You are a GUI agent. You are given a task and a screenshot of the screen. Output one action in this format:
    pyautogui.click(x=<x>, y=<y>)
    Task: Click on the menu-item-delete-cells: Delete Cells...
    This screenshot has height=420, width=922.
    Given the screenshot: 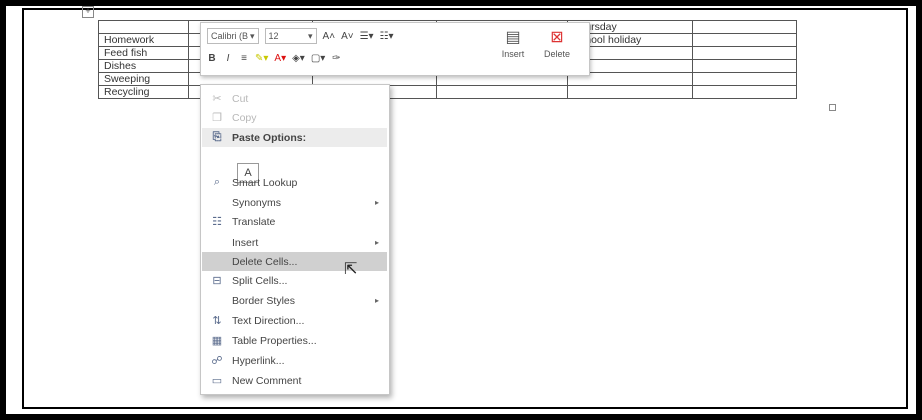 What is the action you would take?
    pyautogui.click(x=294, y=261)
    